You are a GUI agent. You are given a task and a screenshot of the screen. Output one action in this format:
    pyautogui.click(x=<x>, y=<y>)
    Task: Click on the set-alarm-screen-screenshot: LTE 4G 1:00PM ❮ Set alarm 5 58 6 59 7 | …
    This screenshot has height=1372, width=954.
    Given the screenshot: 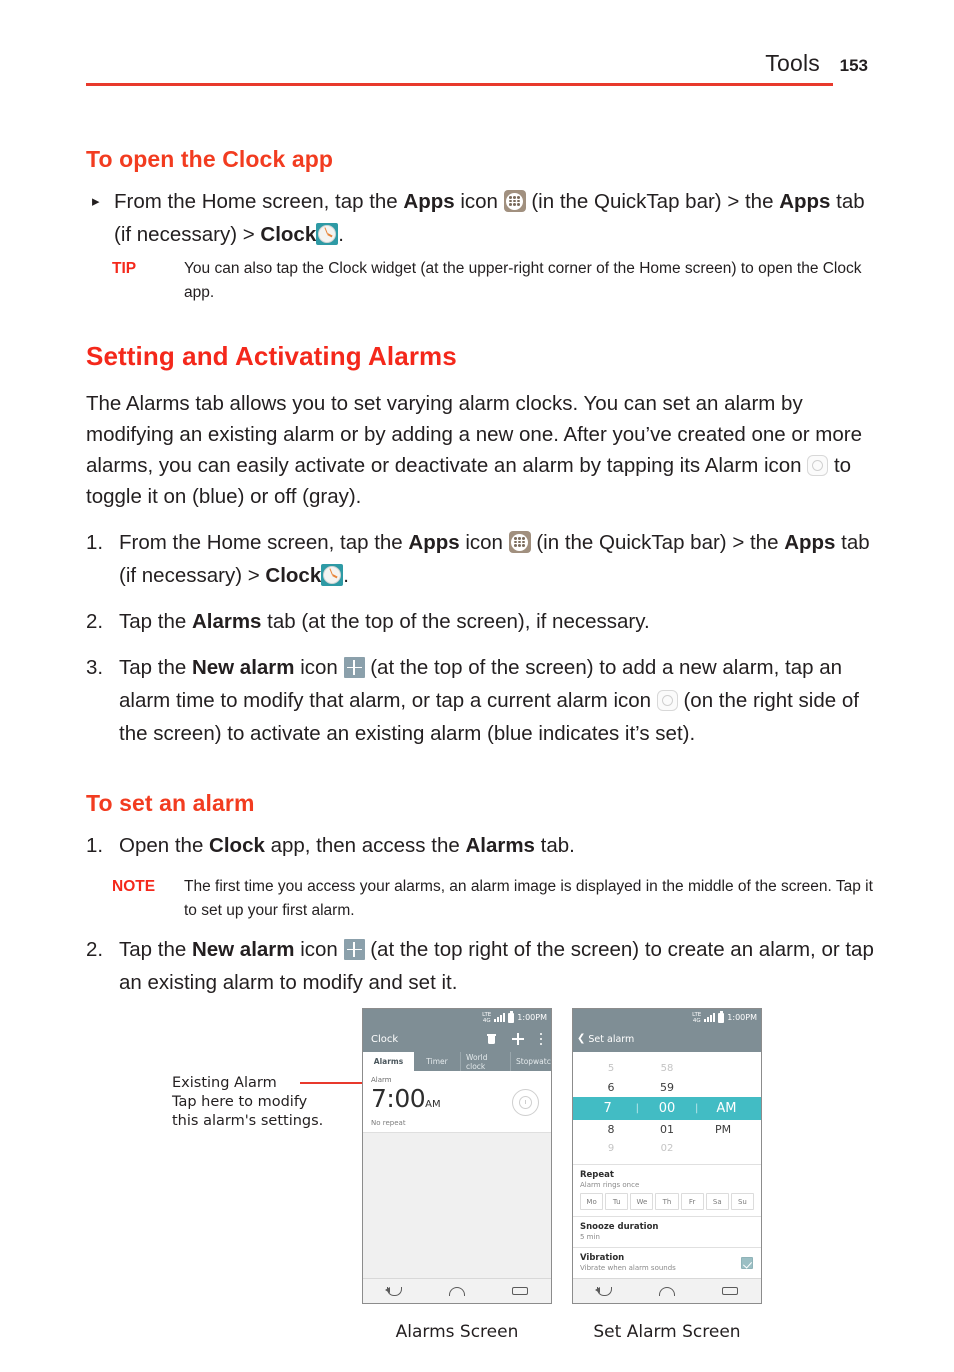 What is the action you would take?
    pyautogui.click(x=667, y=1156)
    